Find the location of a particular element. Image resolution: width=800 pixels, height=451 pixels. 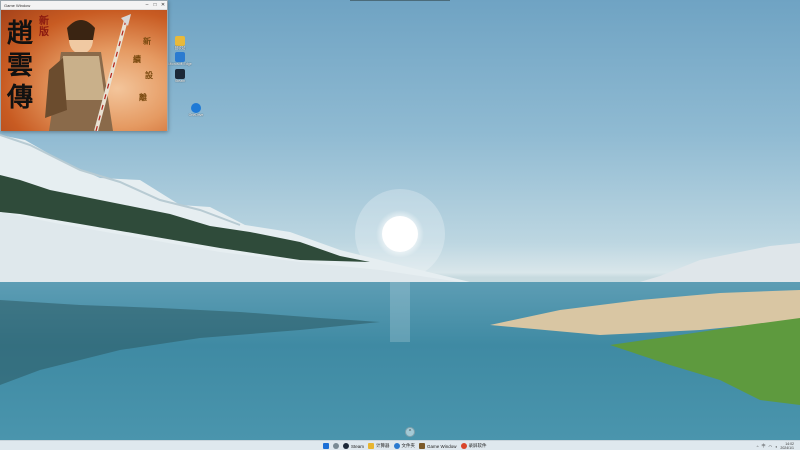

minimize-button: – is located at coordinates (147, 5).